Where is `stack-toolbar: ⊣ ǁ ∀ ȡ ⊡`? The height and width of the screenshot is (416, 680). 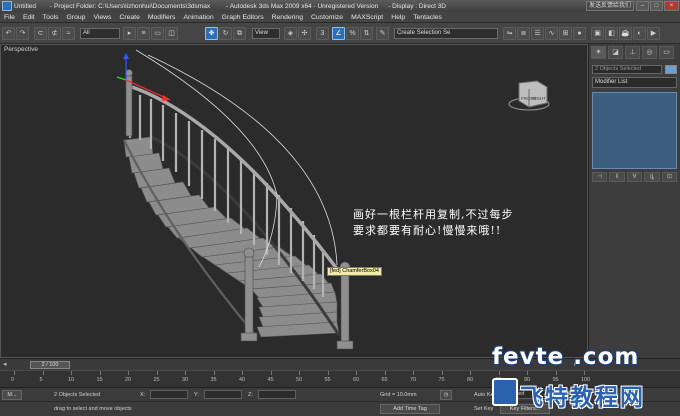 stack-toolbar: ⊣ ǁ ∀ ȡ ⊡ is located at coordinates (635, 177).